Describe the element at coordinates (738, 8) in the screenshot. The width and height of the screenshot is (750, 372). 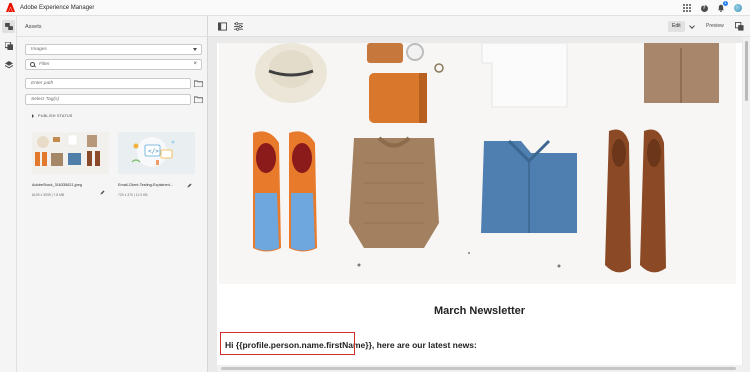
I see `user-avatar` at that location.